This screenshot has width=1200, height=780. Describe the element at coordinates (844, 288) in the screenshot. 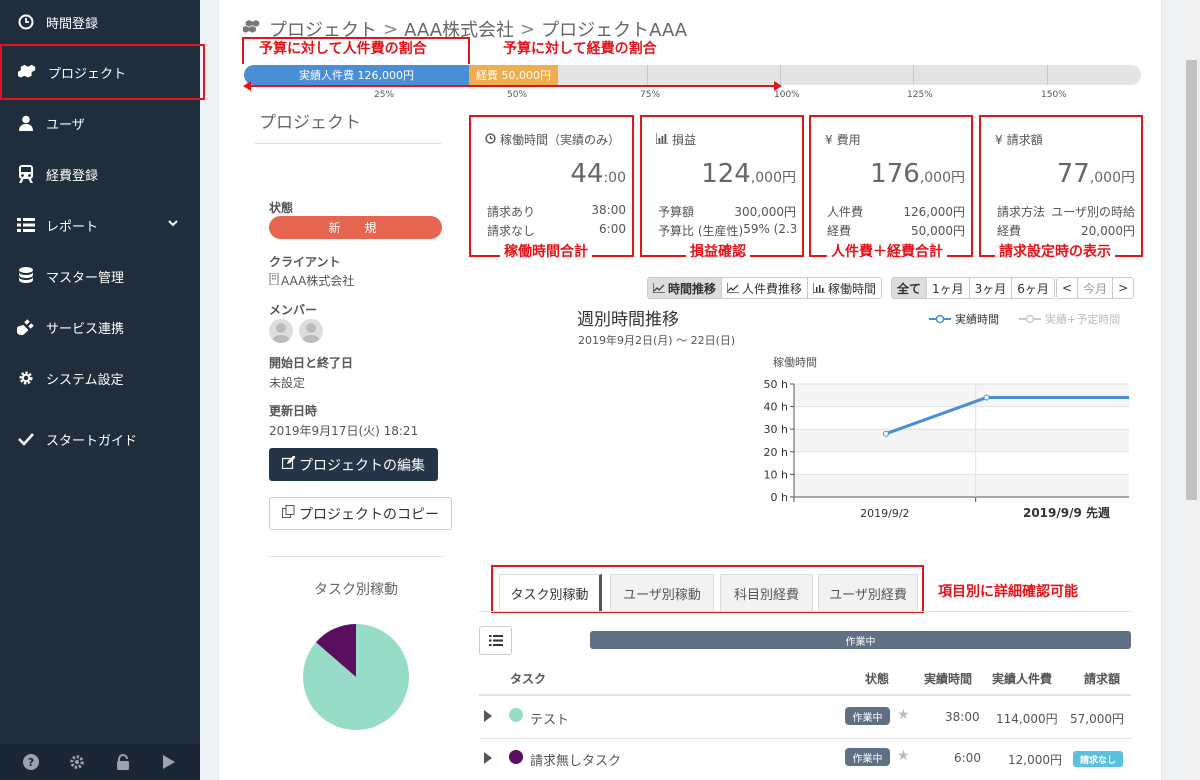

I see `view-hours-button: 稼働時間` at that location.